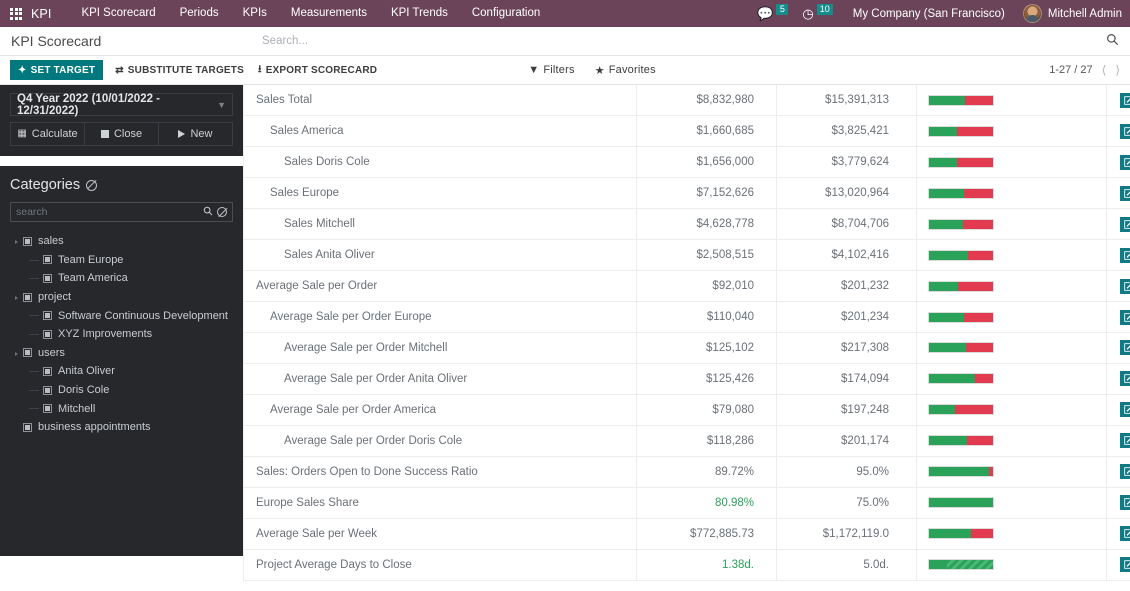 This screenshot has width=1130, height=591. What do you see at coordinates (625, 70) in the screenshot?
I see `favorites-button: ★ Favorites` at bounding box center [625, 70].